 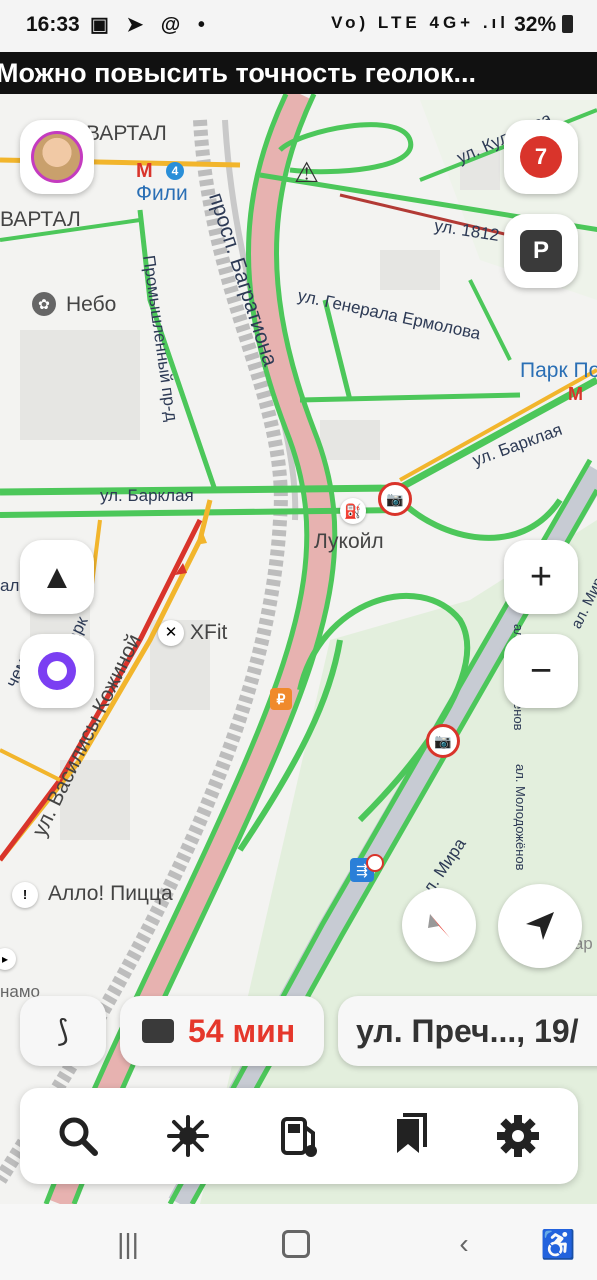 I want to click on fuel-pump-icon, so click(x=299, y=1137).